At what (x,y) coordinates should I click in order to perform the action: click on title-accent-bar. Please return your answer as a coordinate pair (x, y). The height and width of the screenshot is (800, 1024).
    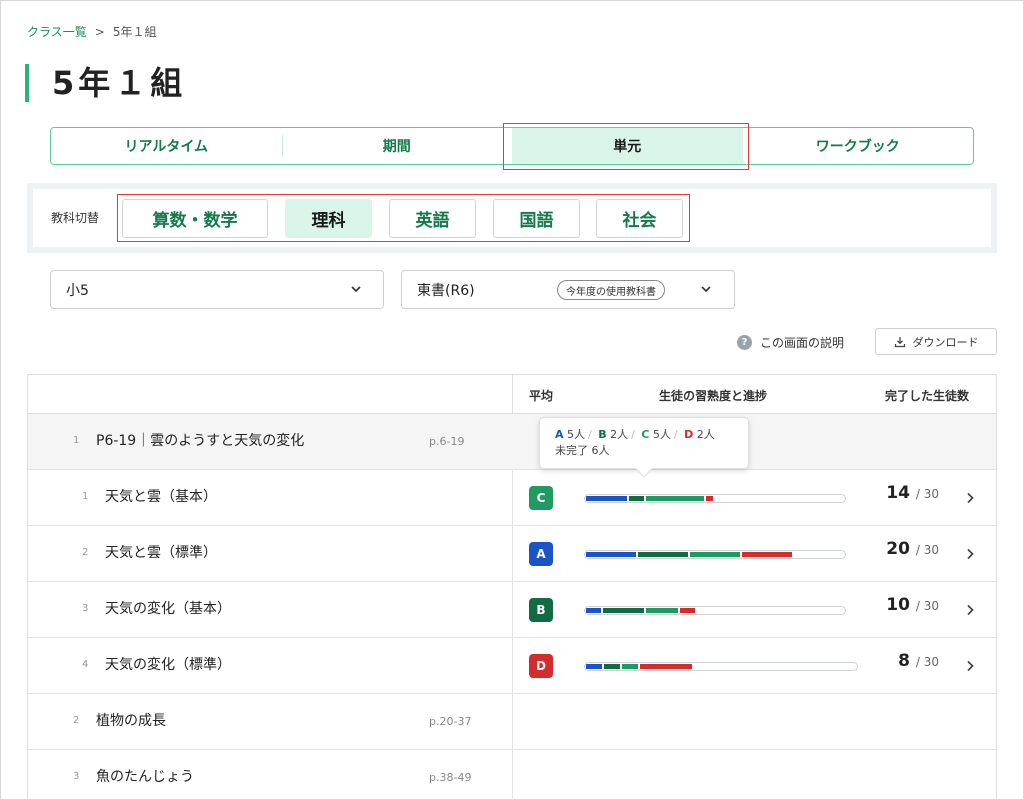
    Looking at the image, I should click on (27, 83).